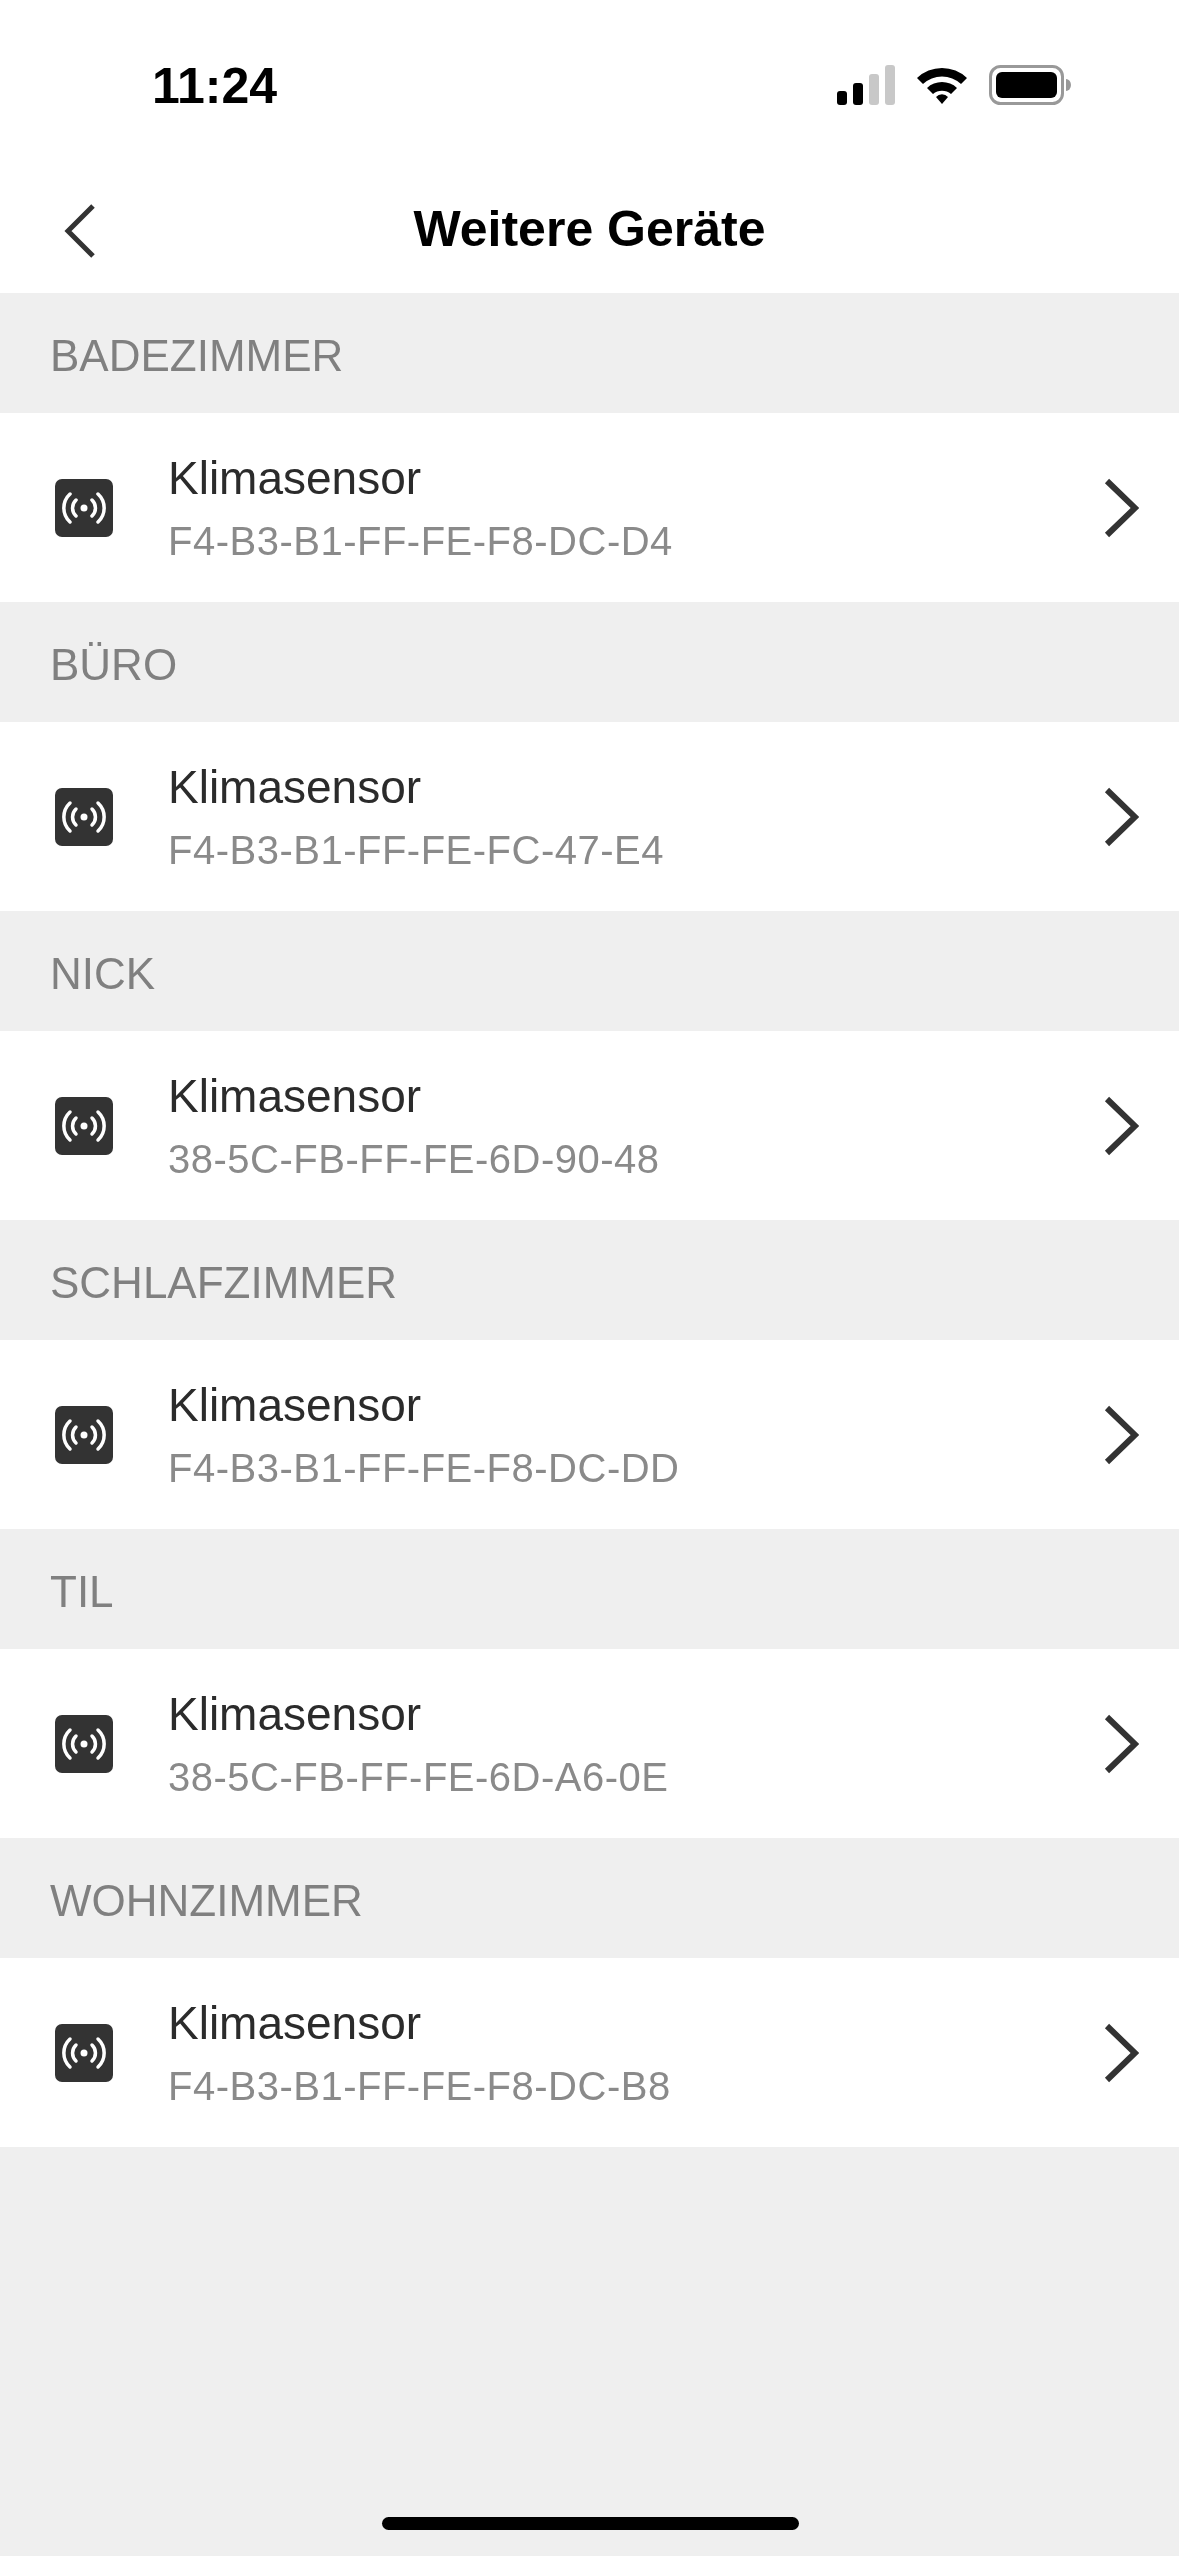  I want to click on device-row: Klimasensor F4-B3-B1-FF-FE-F8-DC-B8, so click(589, 2052).